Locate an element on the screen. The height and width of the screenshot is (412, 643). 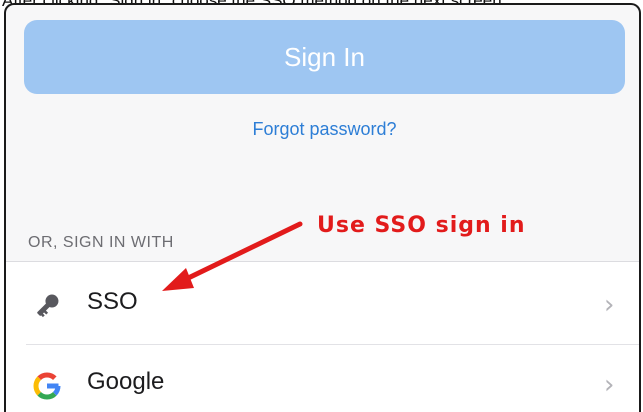
key-icon is located at coordinates (47, 306).